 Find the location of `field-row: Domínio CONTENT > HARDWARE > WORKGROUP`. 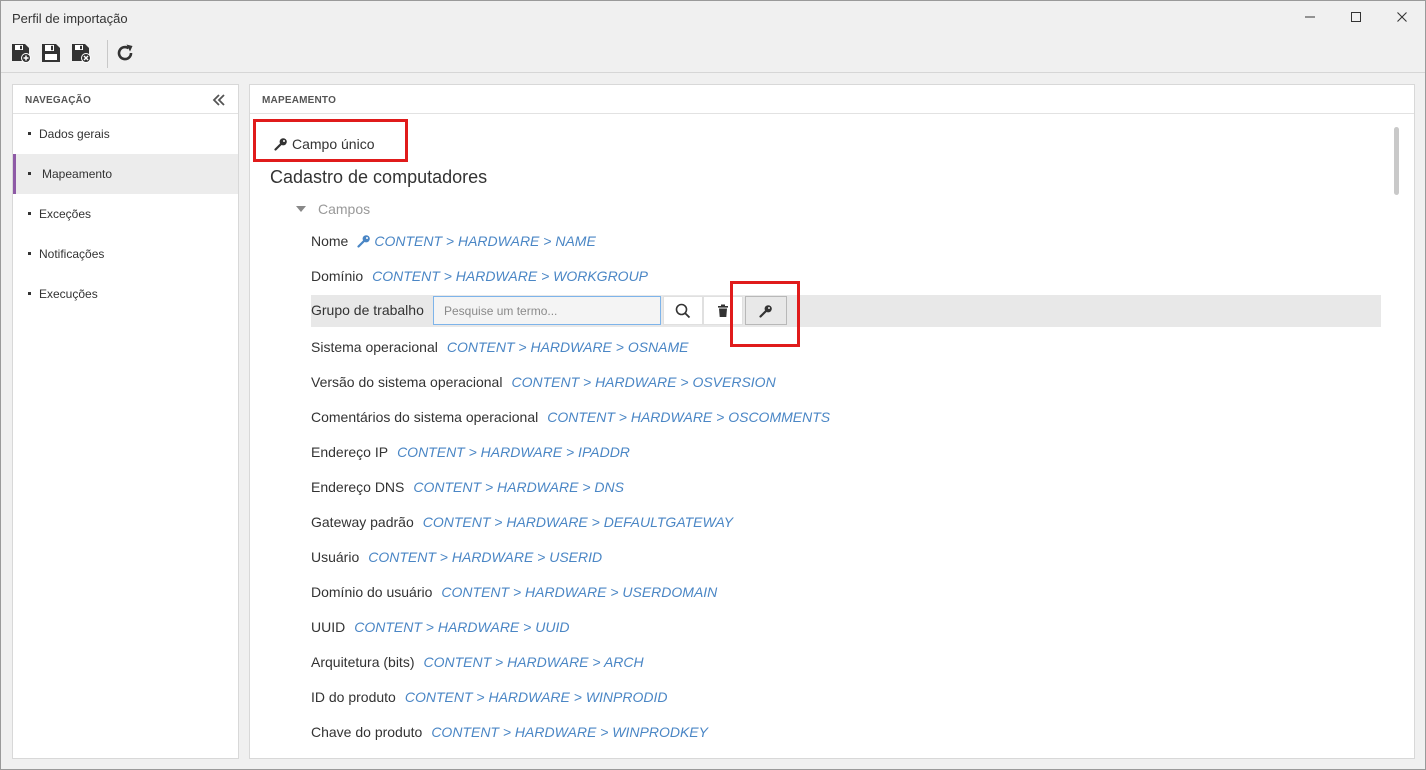

field-row: Domínio CONTENT > HARDWARE > WORKGROUP is located at coordinates (479, 276).